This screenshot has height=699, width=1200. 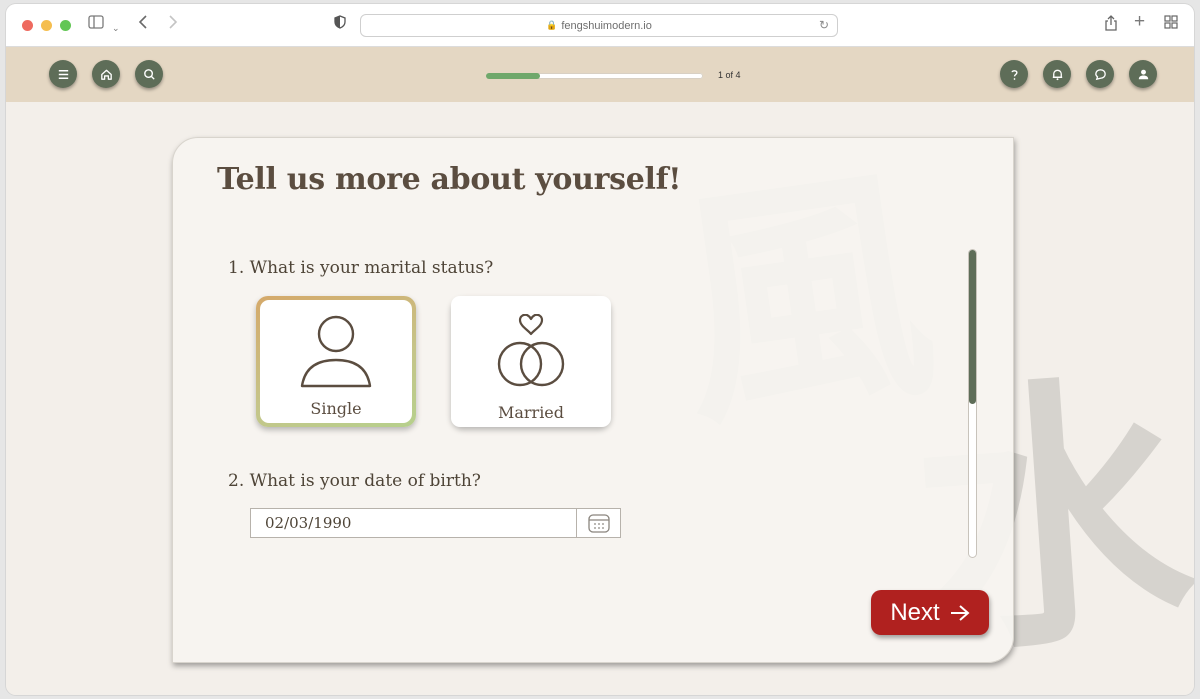 I want to click on app-header: 1 of 4, so click(x=600, y=74).